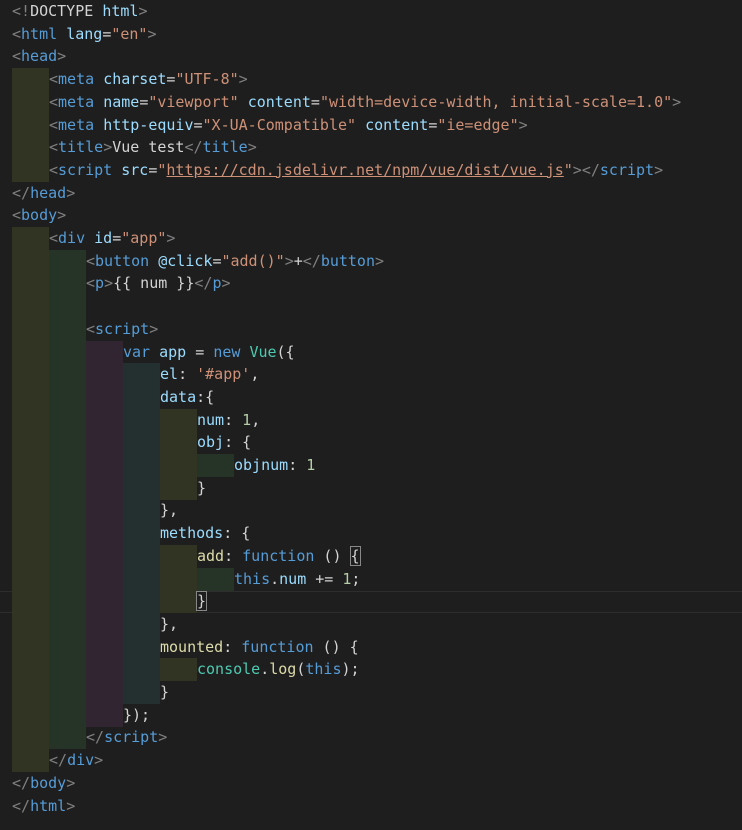 This screenshot has height=830, width=742. I want to click on code-line: console.log(this);, so click(371, 670).